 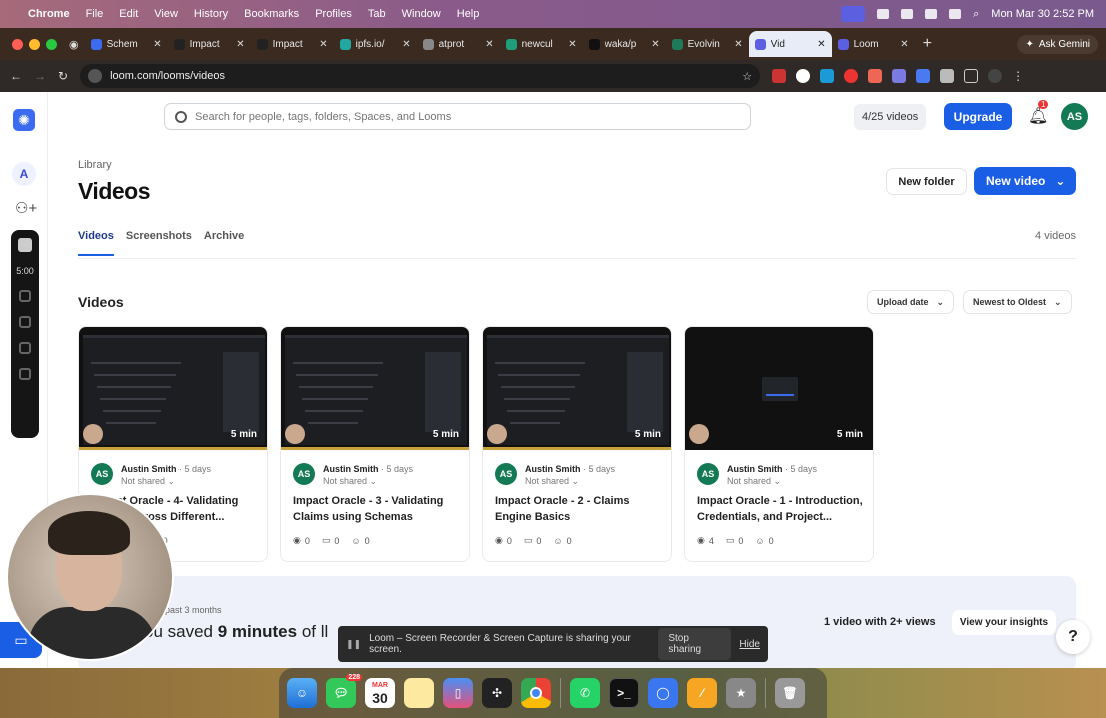 What do you see at coordinates (931, 14) in the screenshot?
I see `battery-icon` at bounding box center [931, 14].